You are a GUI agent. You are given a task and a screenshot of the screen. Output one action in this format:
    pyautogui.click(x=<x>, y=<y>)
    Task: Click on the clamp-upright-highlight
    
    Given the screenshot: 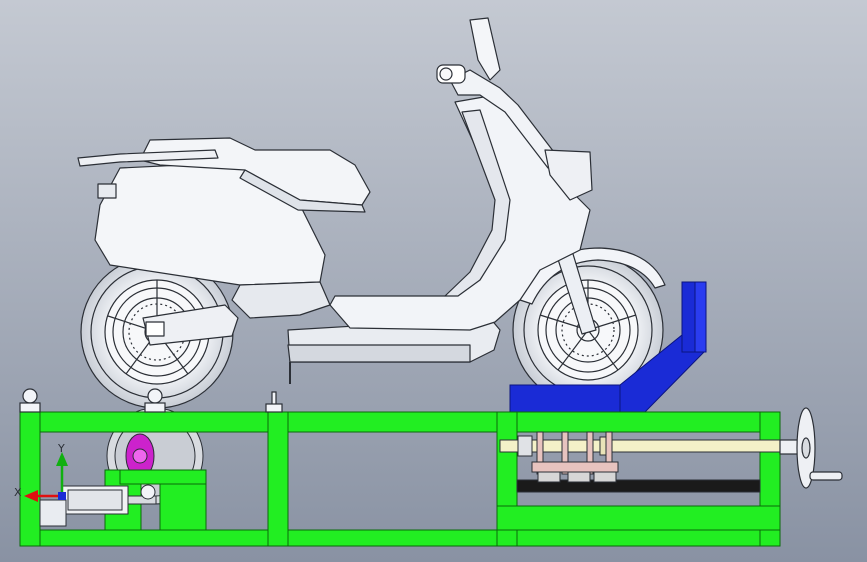 What is the action you would take?
    pyautogui.click(x=700, y=317)
    